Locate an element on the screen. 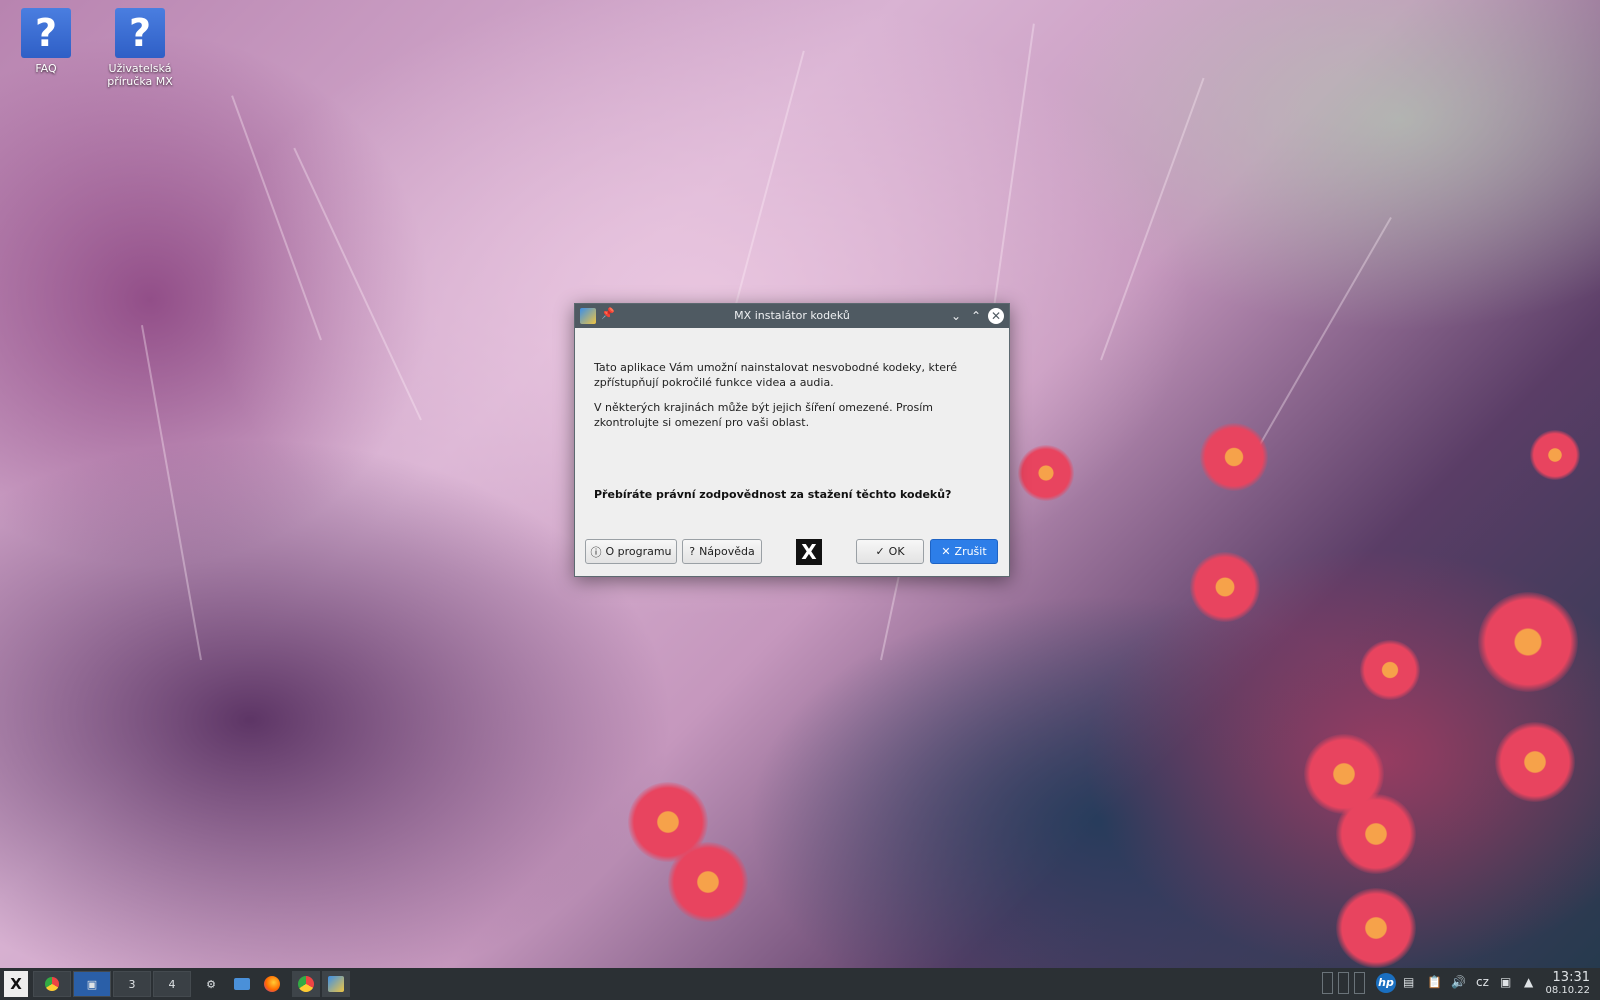 The height and width of the screenshot is (1000, 1600). help-button: ? Nápověda is located at coordinates (722, 551).